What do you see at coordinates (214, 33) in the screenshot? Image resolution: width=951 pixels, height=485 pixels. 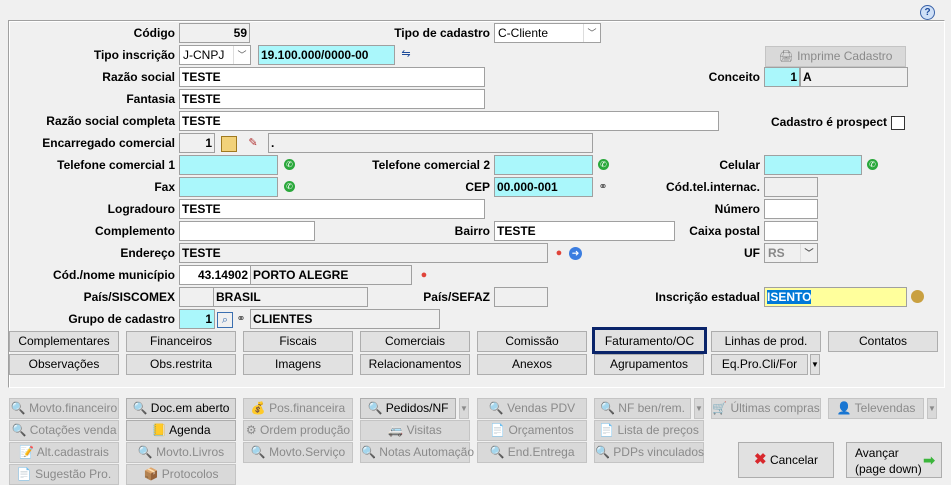 I see `codigo-field: 59` at bounding box center [214, 33].